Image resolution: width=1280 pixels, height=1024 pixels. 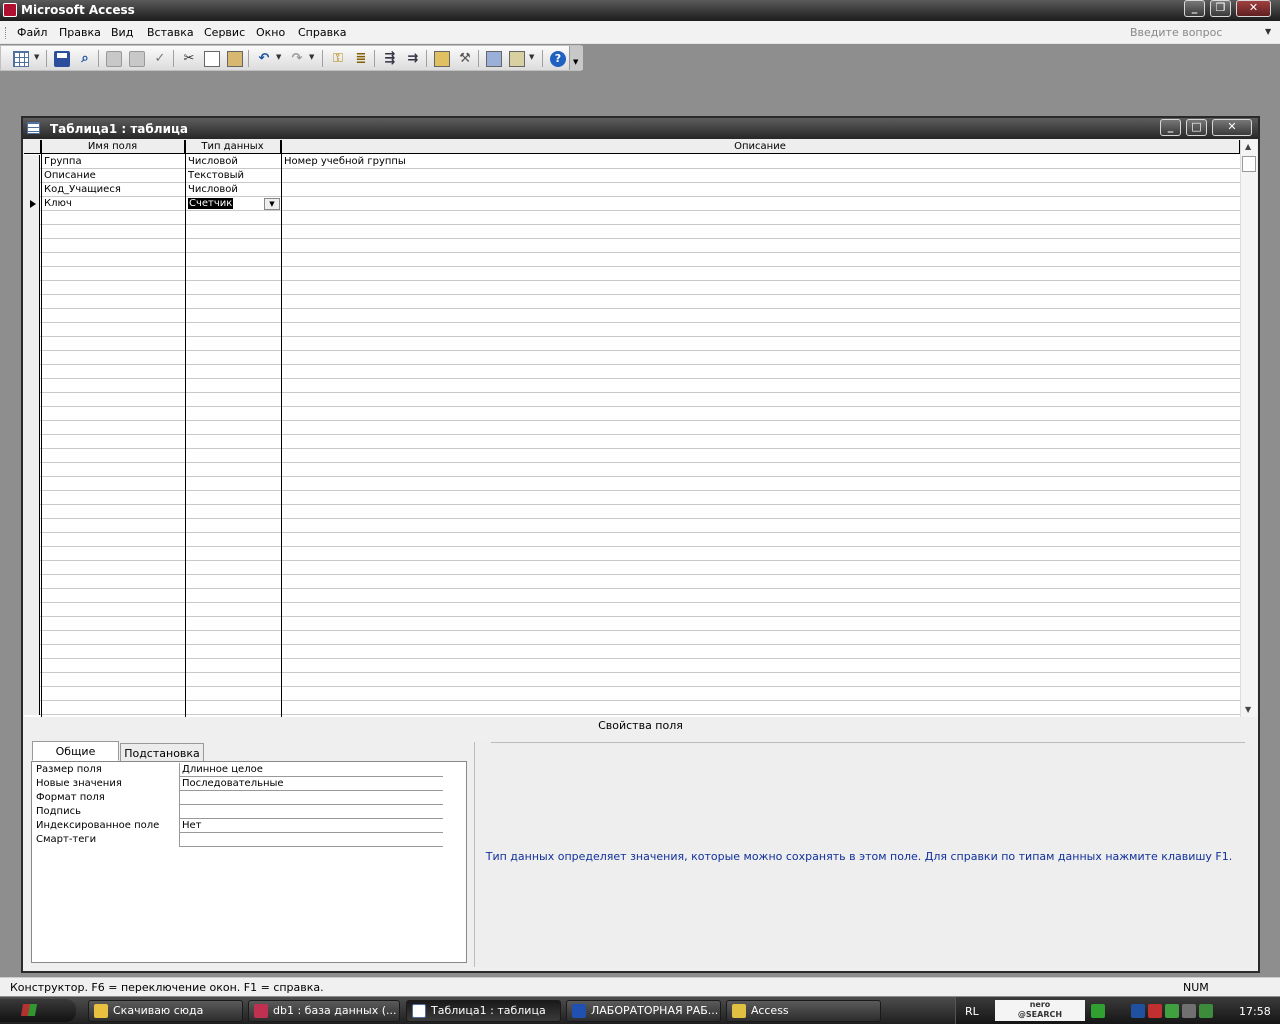 I want to click on help-icon: ?, so click(x=558, y=59).